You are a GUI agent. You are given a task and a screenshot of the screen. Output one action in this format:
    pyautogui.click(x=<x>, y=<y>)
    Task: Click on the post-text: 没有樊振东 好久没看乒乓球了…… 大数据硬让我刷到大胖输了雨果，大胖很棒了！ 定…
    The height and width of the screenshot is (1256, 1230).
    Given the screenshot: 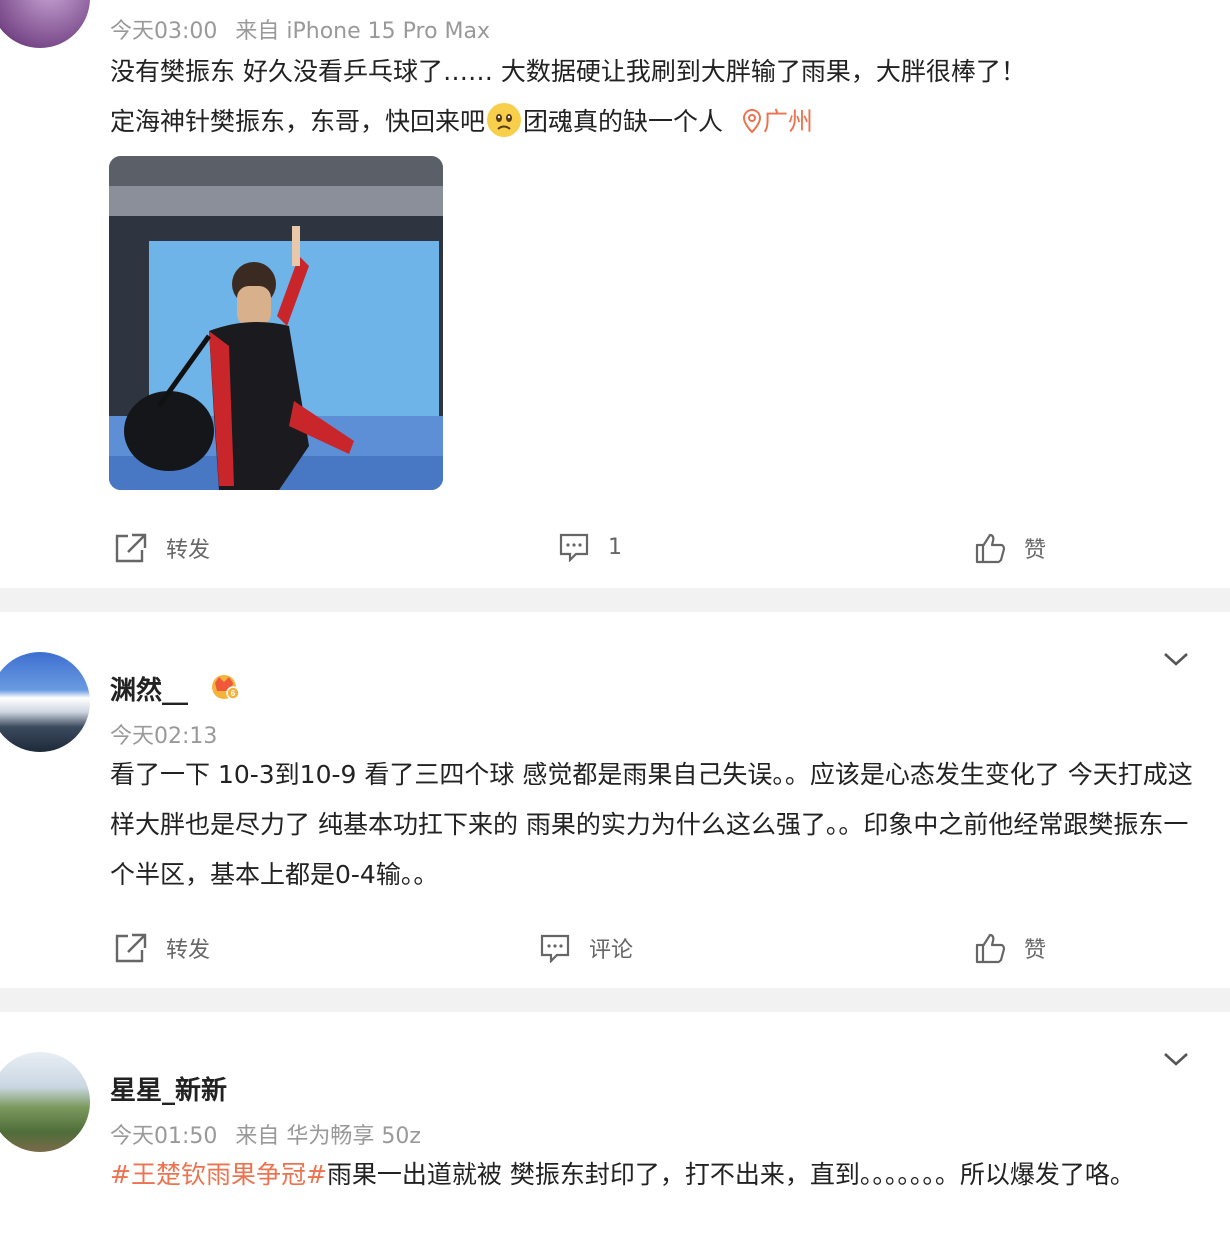 What is the action you would take?
    pyautogui.click(x=655, y=97)
    